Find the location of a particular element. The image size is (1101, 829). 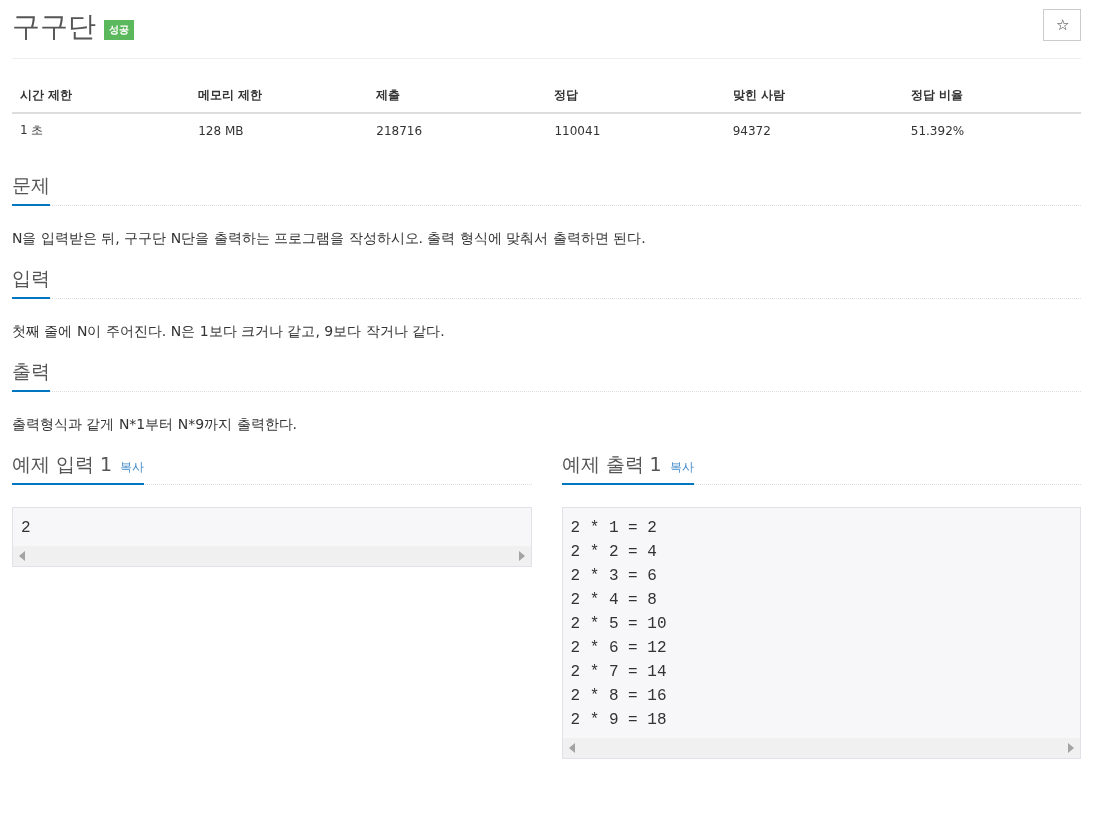

section-text: 출력형식과 같게 N*1부터 N*9까지 출력한다. is located at coordinates (155, 425).